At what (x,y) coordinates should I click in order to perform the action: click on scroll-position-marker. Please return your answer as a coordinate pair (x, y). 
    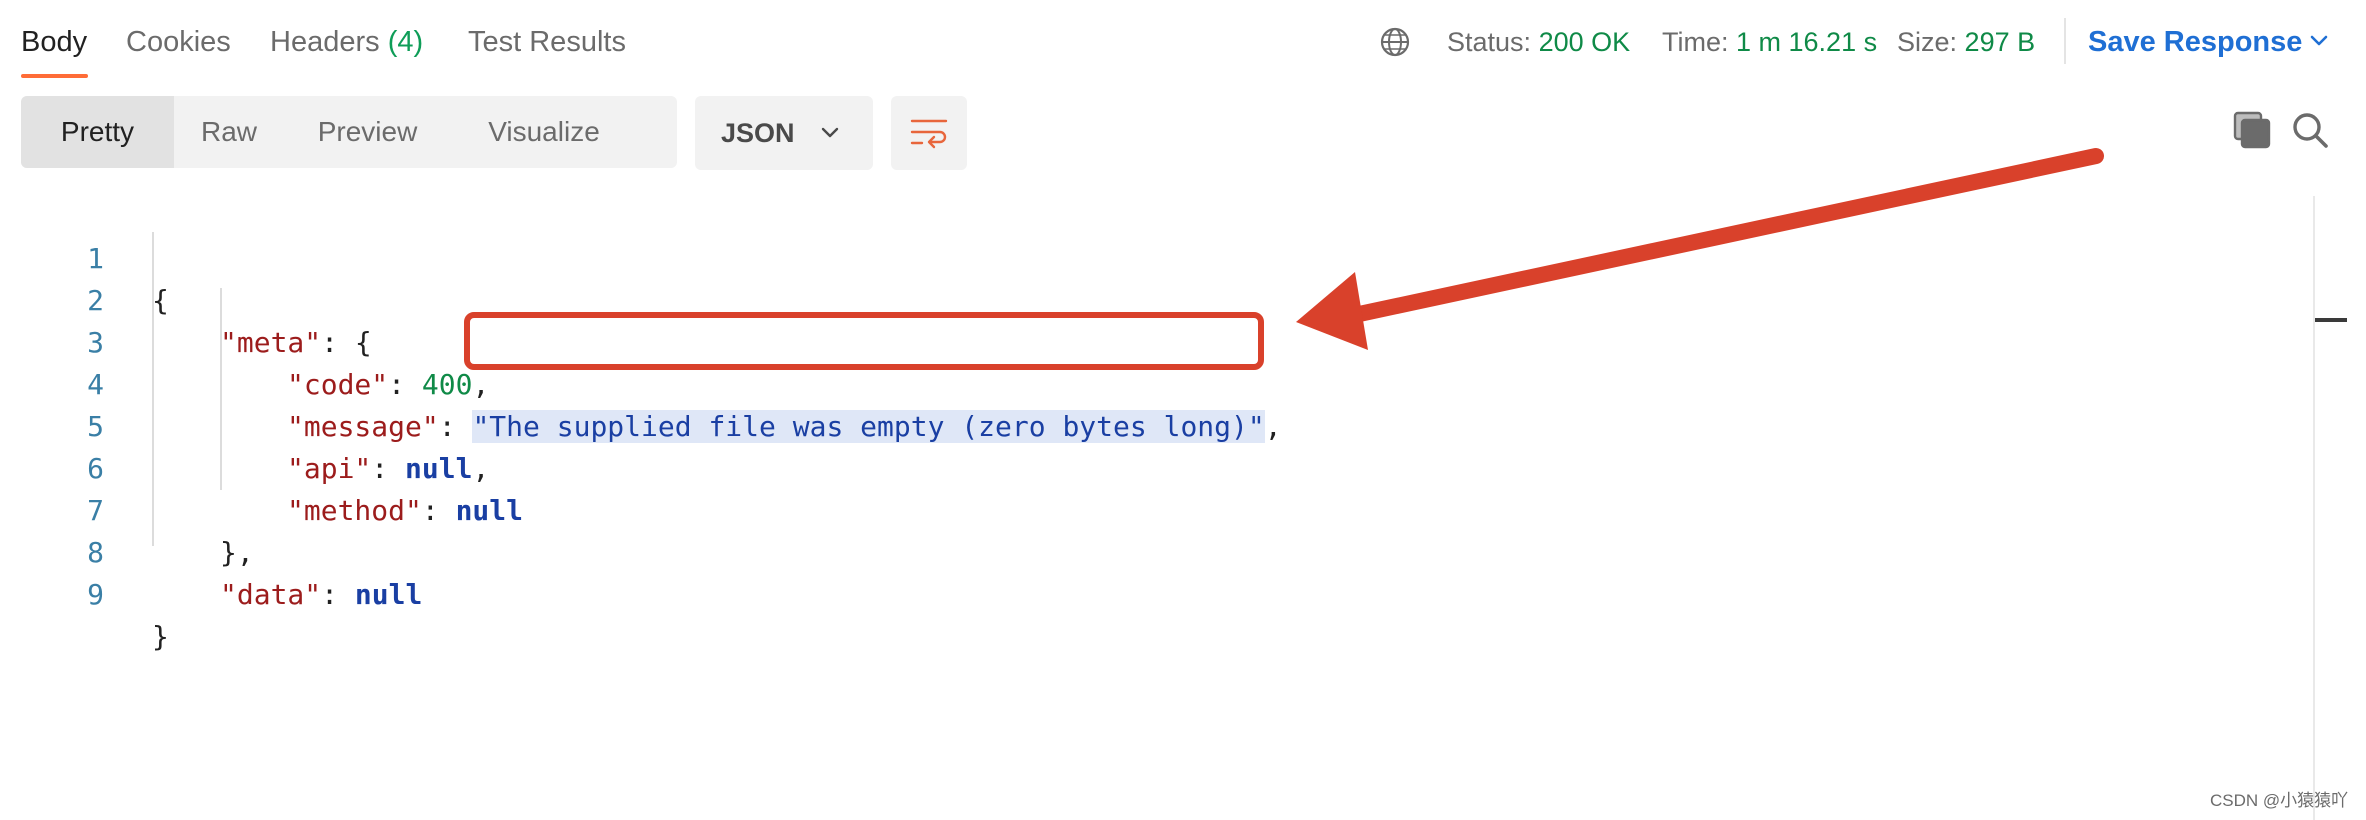
    Looking at the image, I should click on (2331, 320).